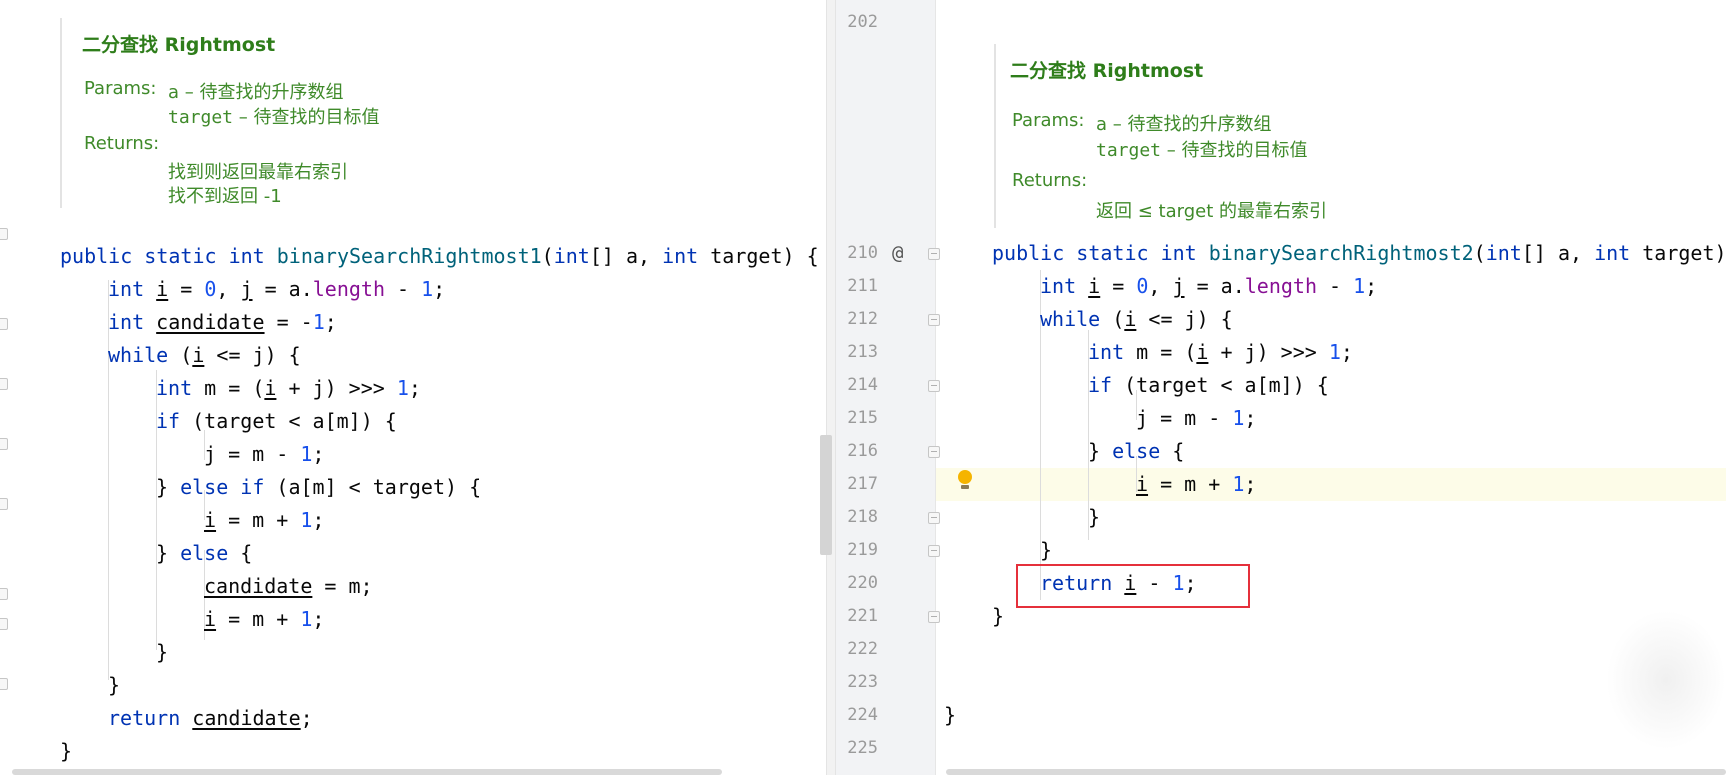  I want to click on split-divider, so click(831, 387).